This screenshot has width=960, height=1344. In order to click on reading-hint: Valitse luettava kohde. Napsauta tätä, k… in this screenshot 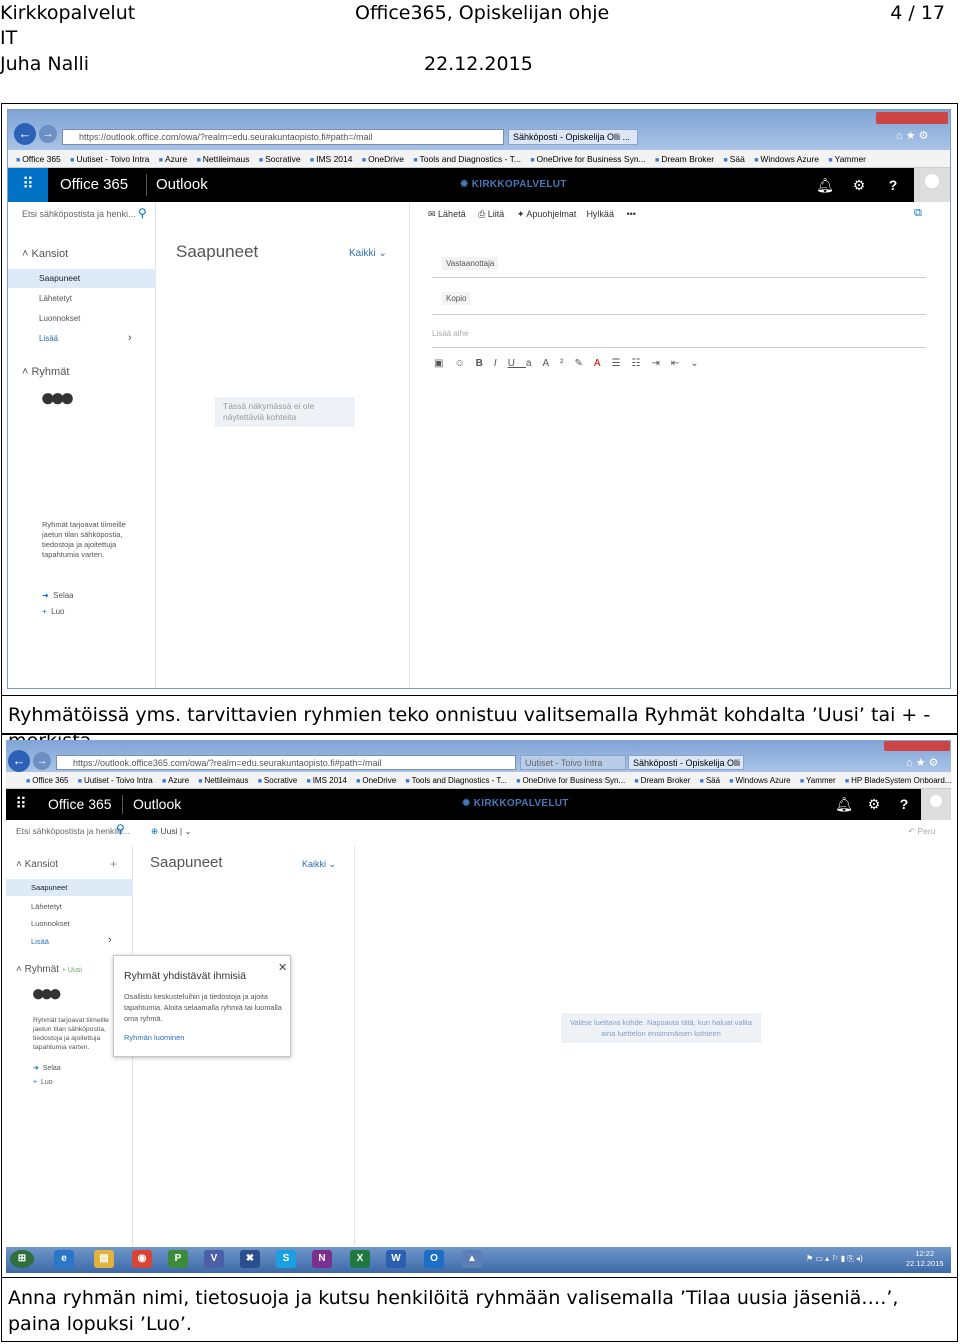, I will do `click(661, 1028)`.